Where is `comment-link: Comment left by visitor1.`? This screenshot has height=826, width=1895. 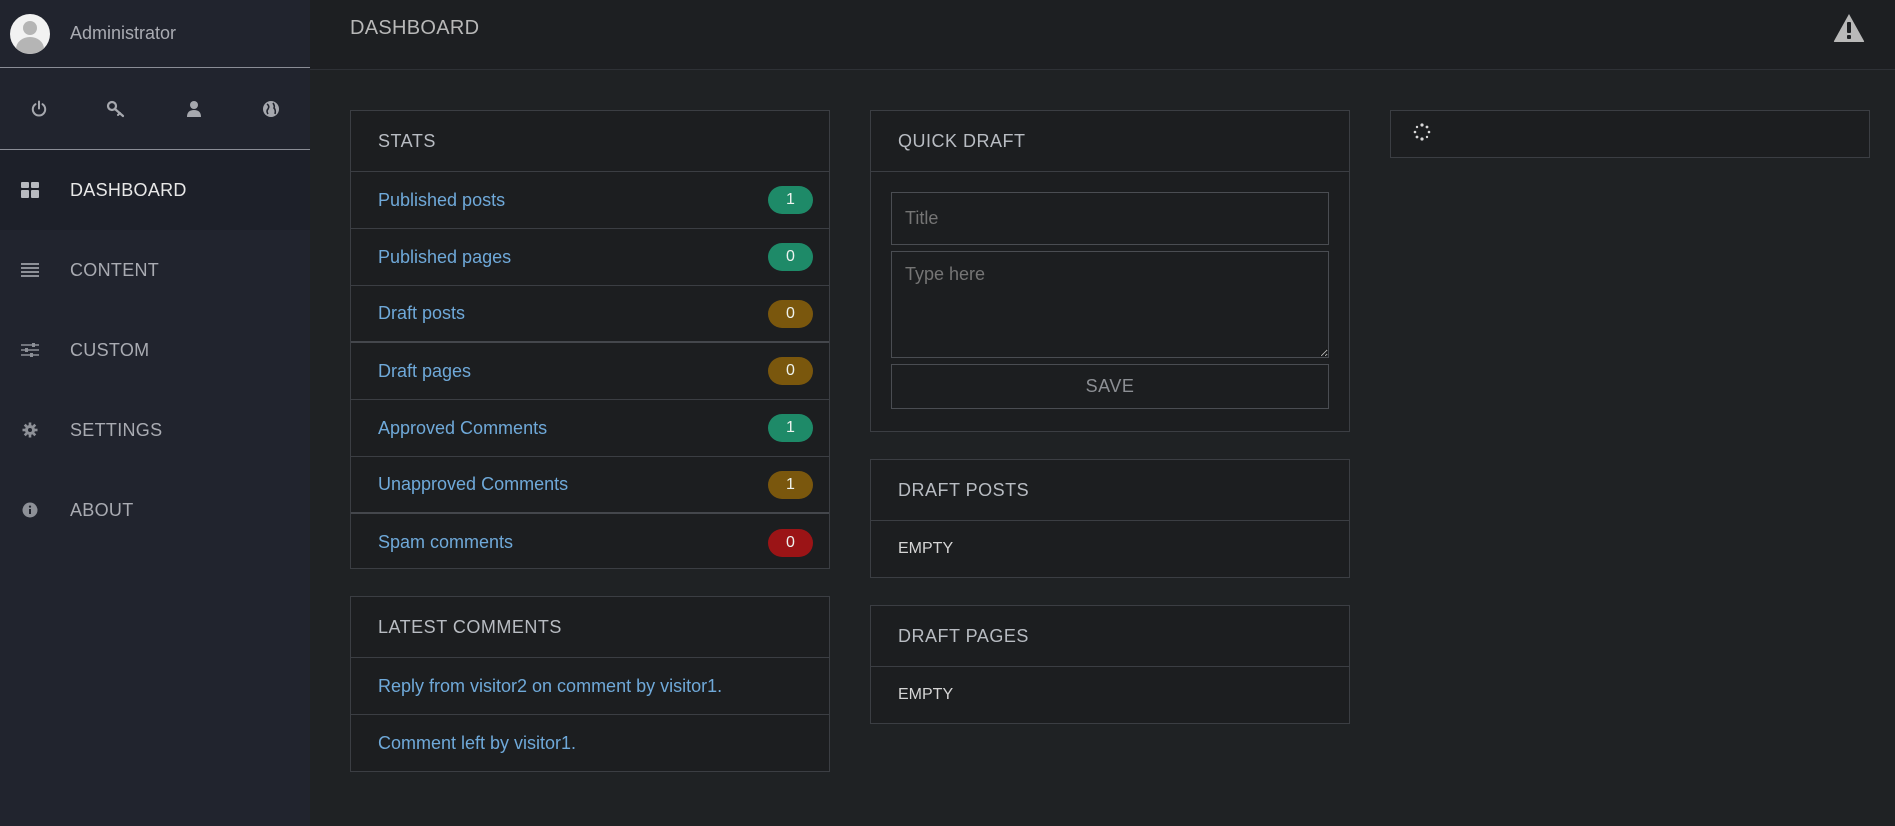
comment-link: Comment left by visitor1. is located at coordinates (477, 743).